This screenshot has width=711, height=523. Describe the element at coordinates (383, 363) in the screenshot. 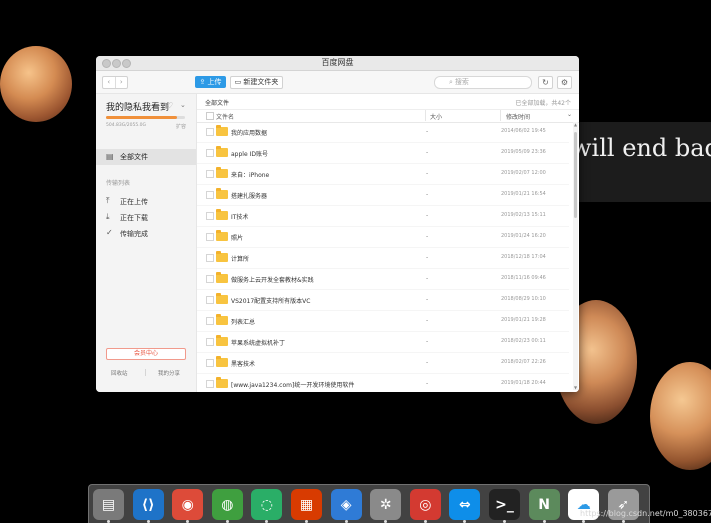

I see `table-row: 黑客技术 - 2018/02/07 22:26` at that location.